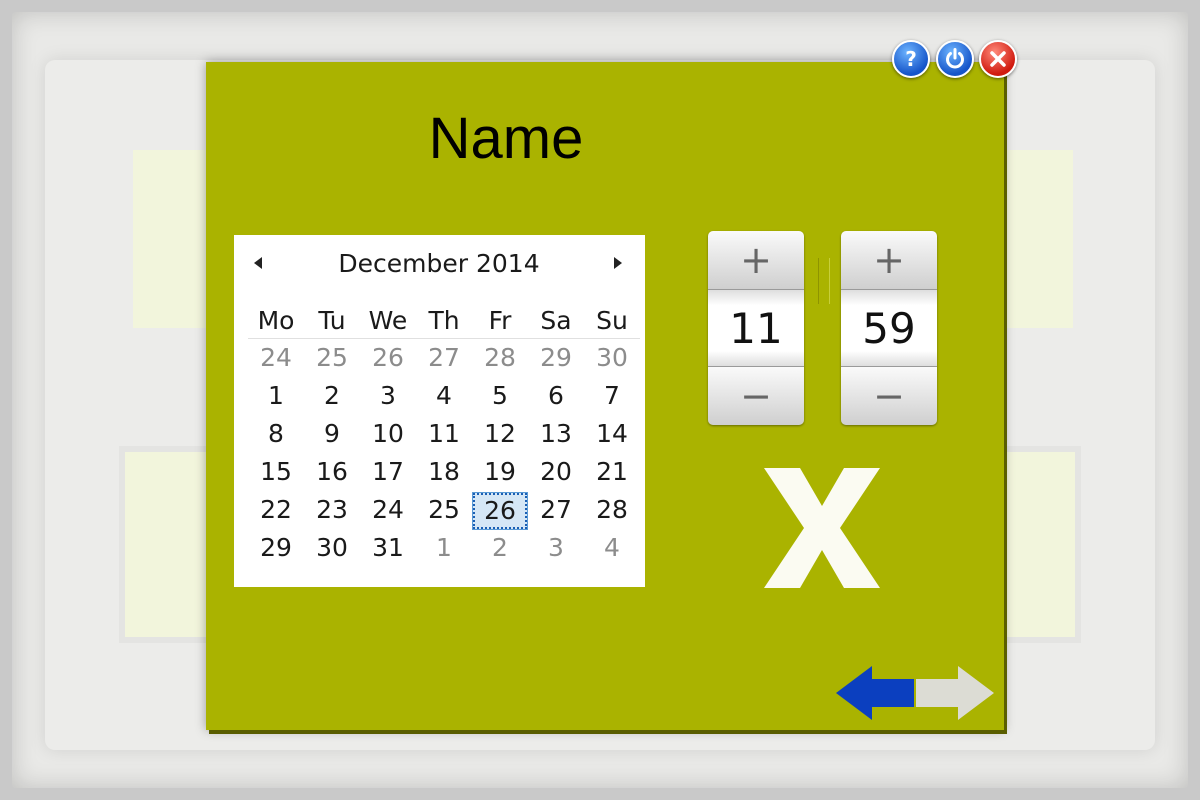 The image size is (1200, 800). I want to click on minutes-decrement-button: −, so click(889, 396).